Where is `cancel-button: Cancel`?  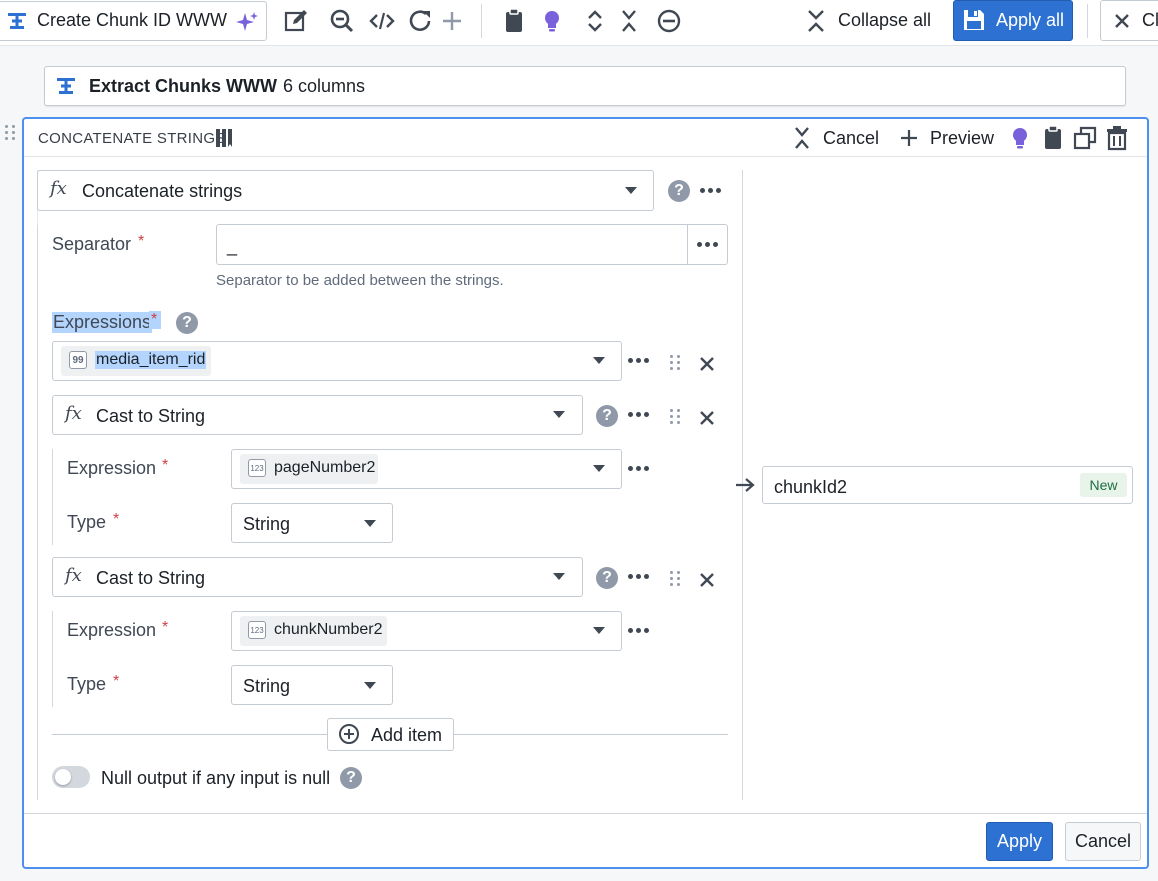 cancel-button: Cancel is located at coordinates (851, 138).